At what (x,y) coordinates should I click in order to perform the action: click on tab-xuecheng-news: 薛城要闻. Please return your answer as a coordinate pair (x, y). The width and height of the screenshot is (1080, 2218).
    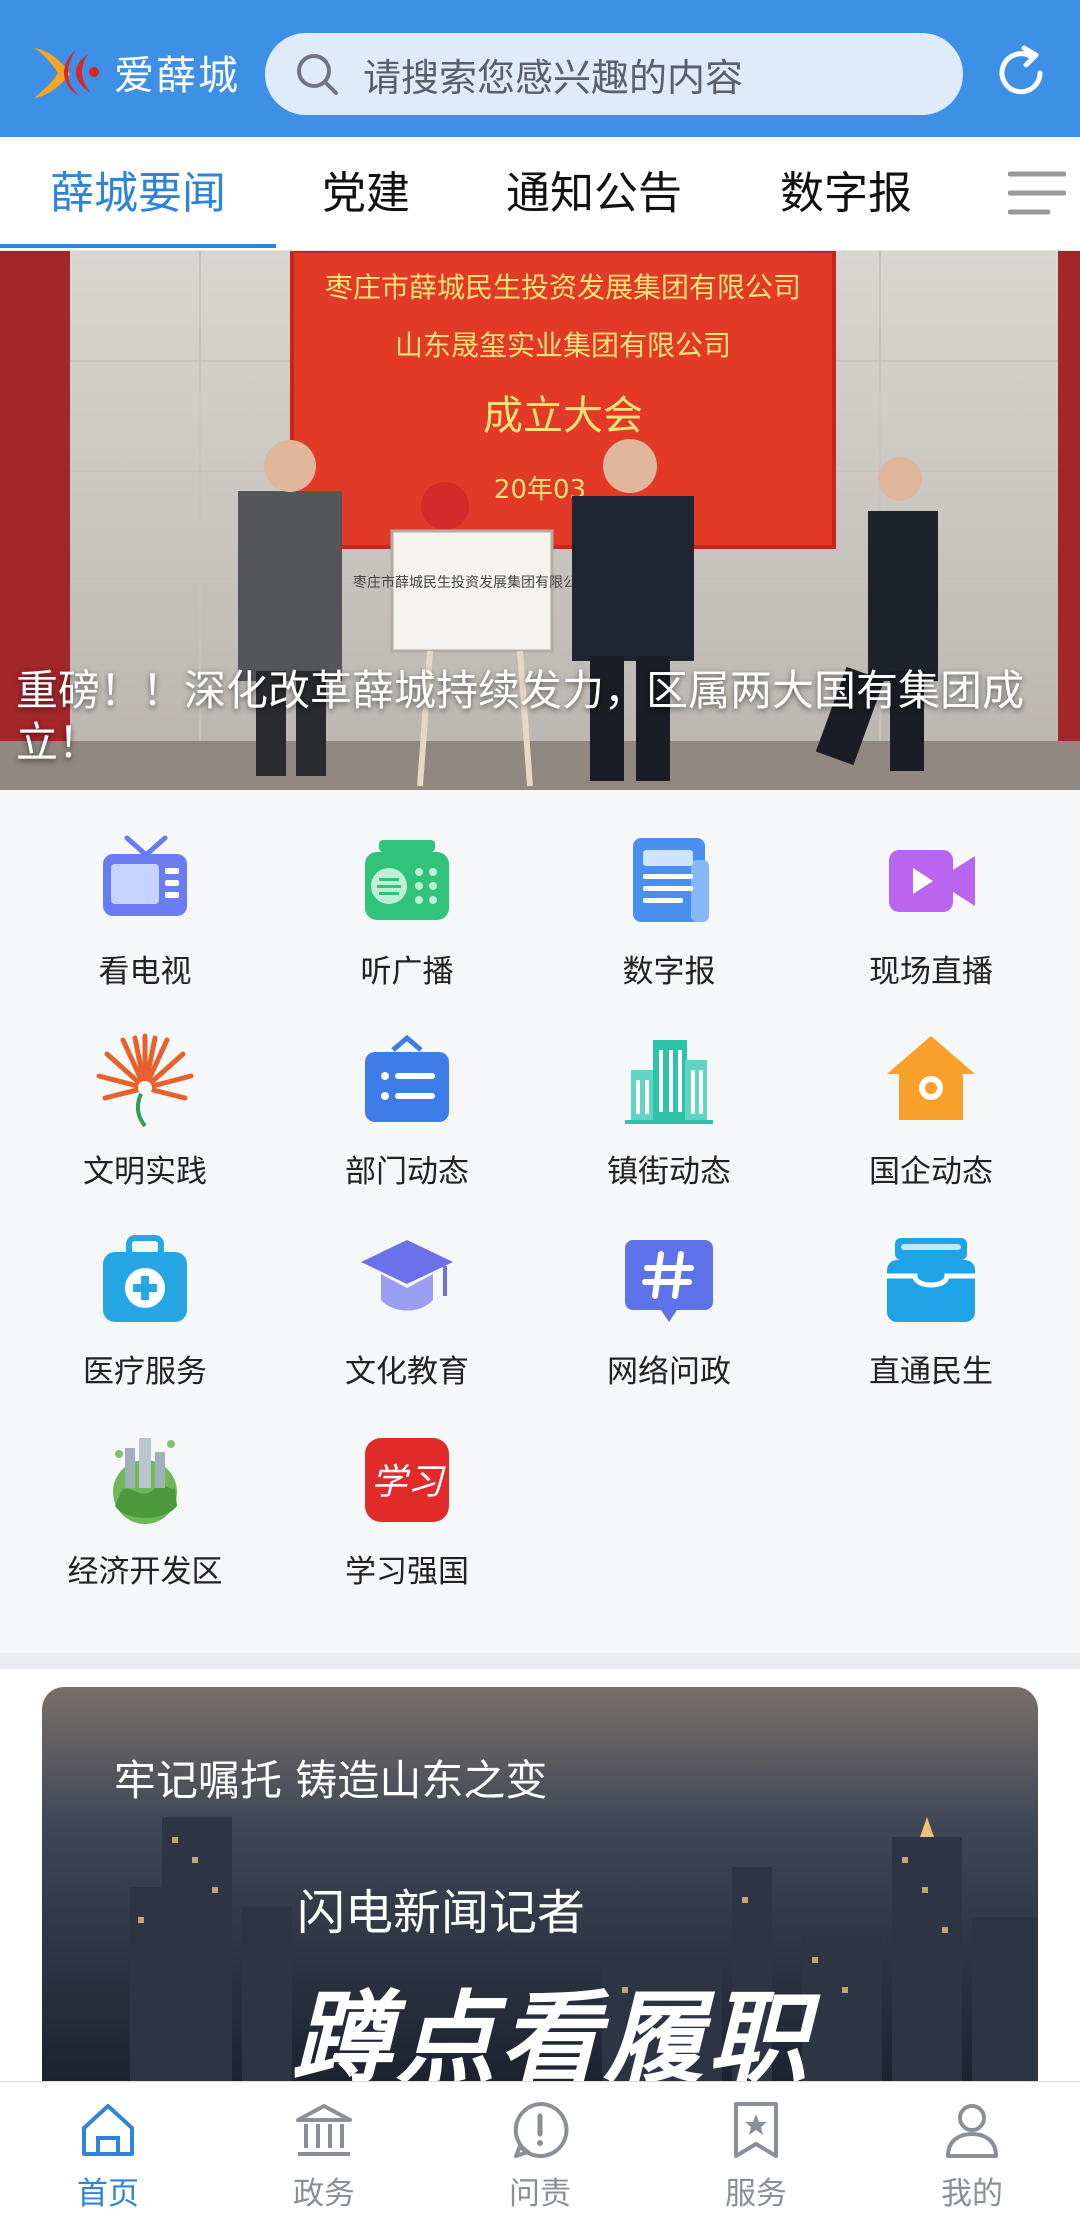
    Looking at the image, I should click on (138, 194).